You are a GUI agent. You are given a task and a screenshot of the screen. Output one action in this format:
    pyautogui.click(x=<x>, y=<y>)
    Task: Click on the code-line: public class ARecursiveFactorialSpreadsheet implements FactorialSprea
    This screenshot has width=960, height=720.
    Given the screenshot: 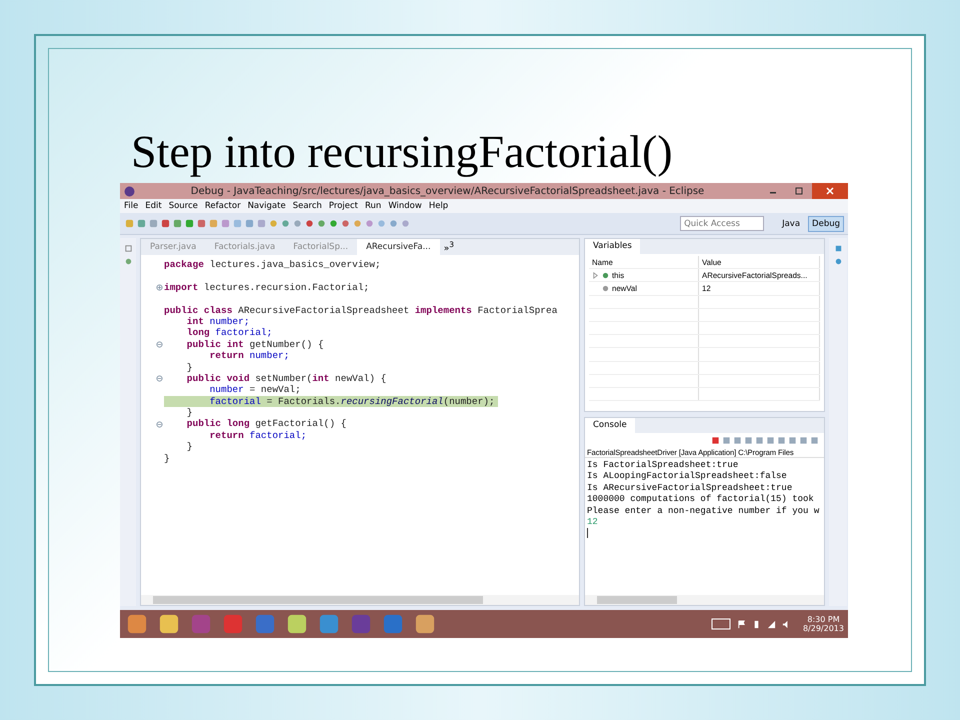 What is the action you would take?
    pyautogui.click(x=361, y=310)
    